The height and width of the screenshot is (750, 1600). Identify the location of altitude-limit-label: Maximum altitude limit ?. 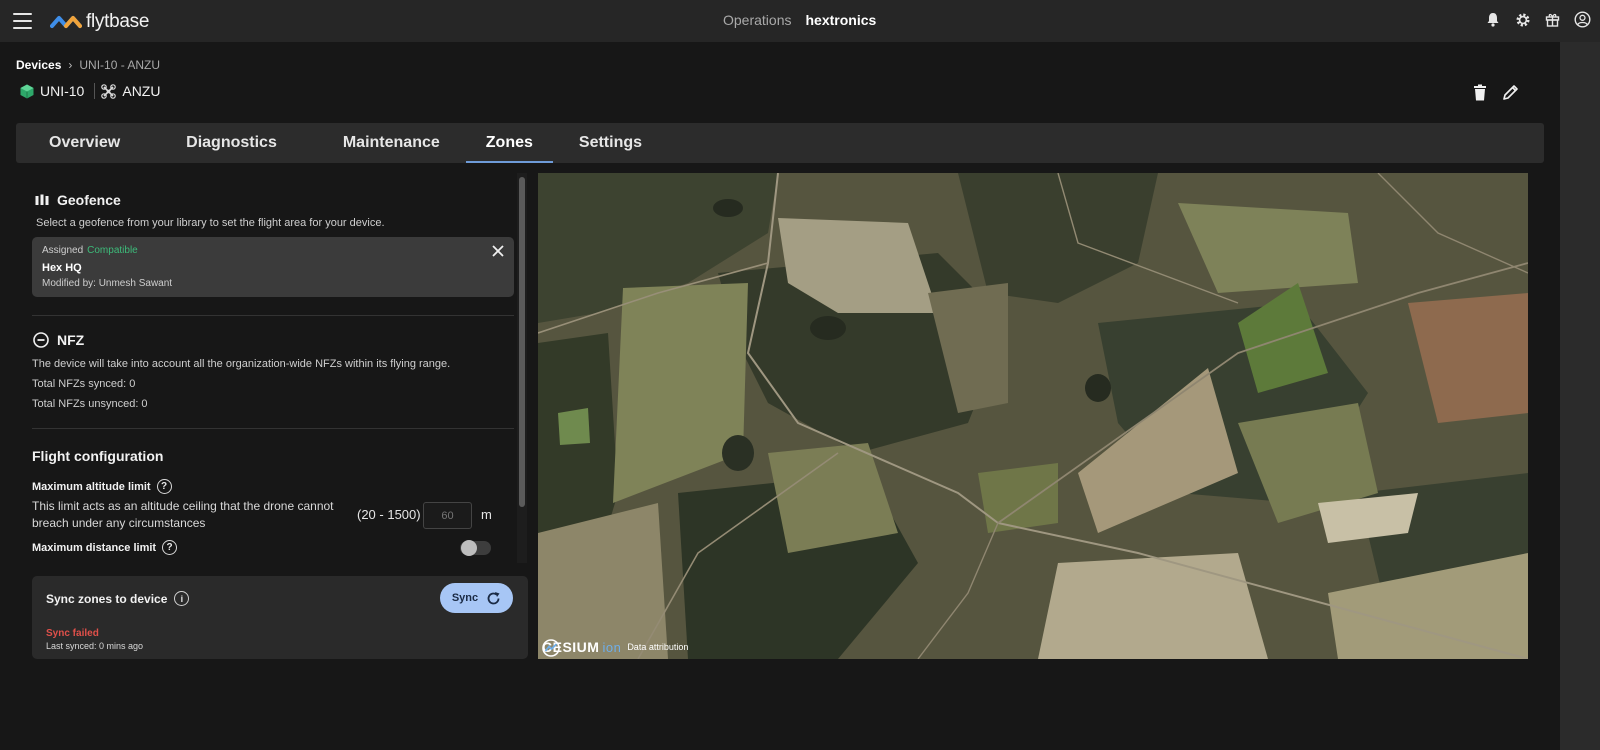
(102, 486).